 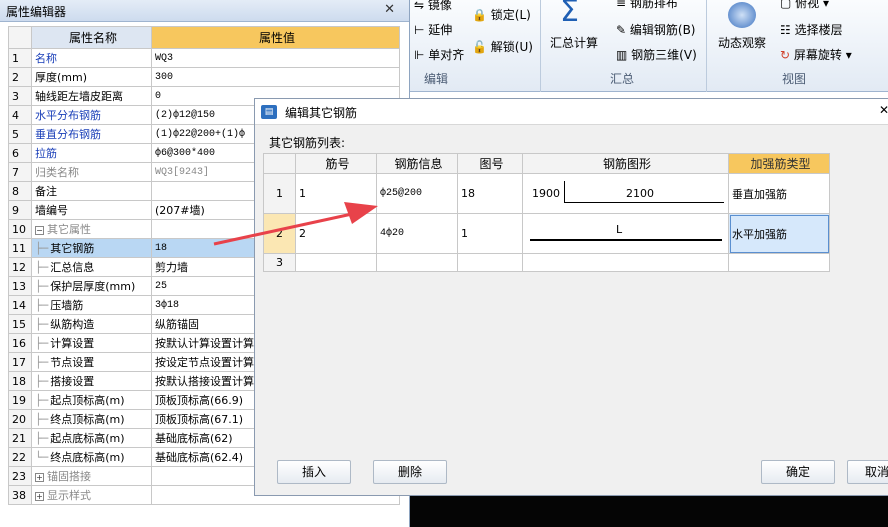 I want to click on table-row: 1 1 ф25@200 18 1900 2100 垂直加强筋, so click(x=546, y=193).